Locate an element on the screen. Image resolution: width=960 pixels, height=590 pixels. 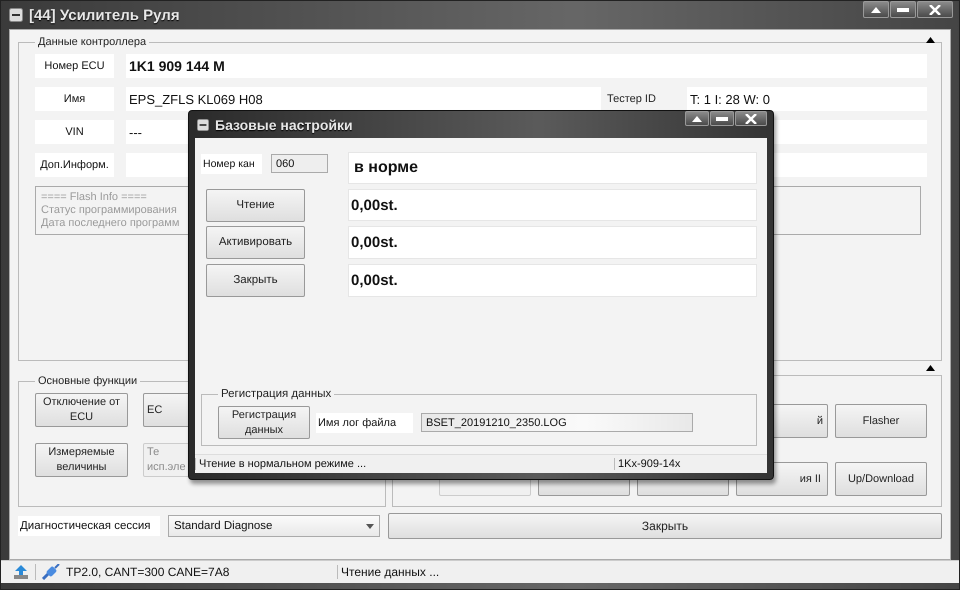
channel-label: Номер кан is located at coordinates (231, 164).